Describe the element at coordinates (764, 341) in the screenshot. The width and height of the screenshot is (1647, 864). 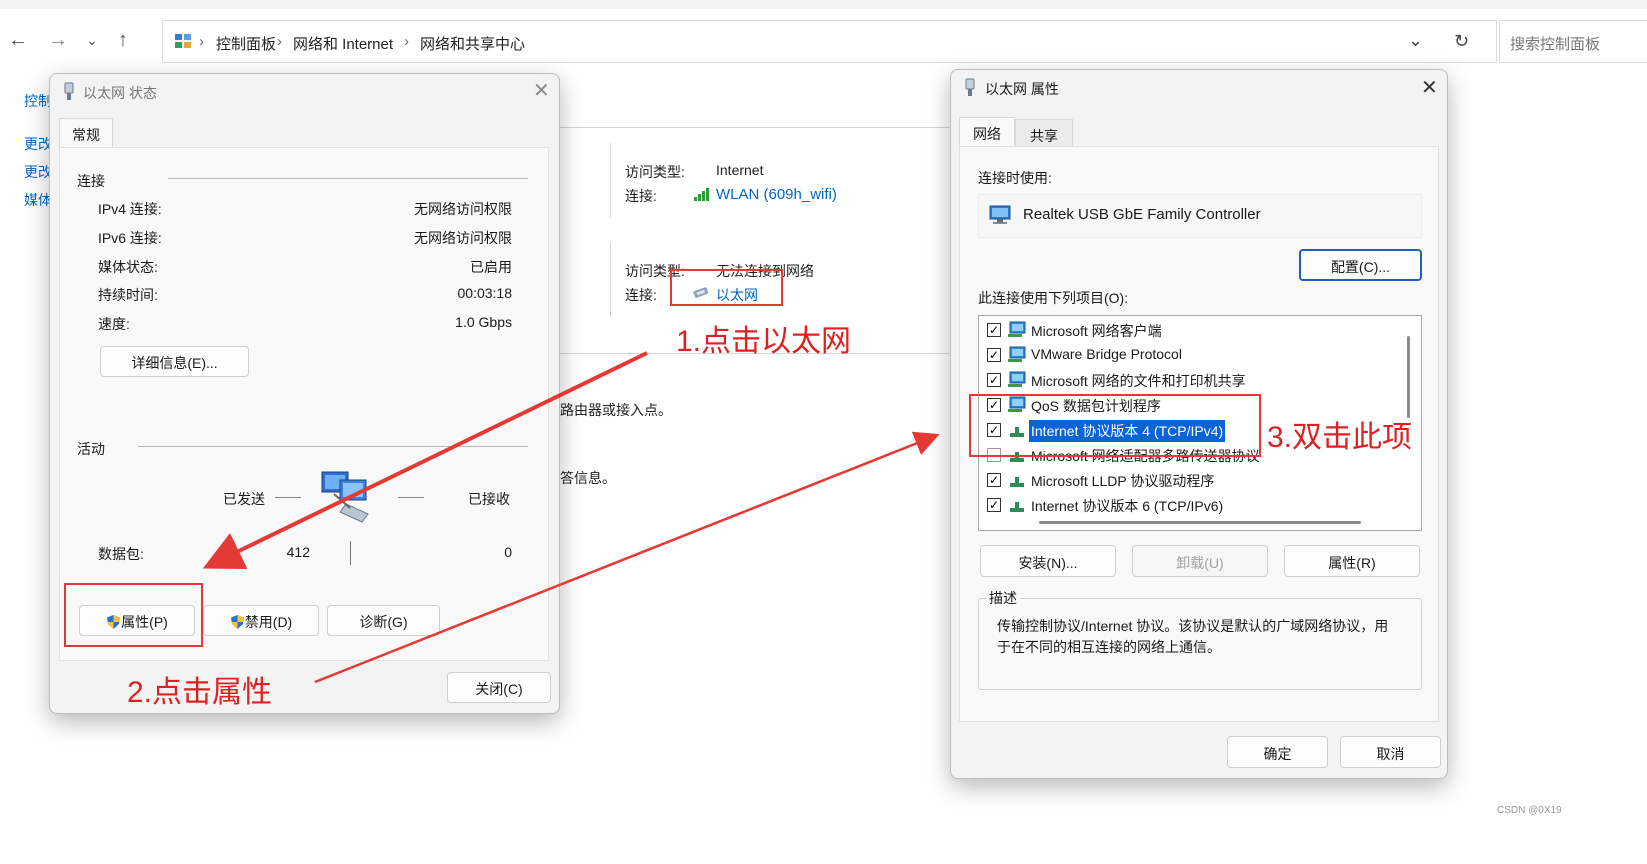
I see `annotation-step-1: 1.点击以太网` at that location.